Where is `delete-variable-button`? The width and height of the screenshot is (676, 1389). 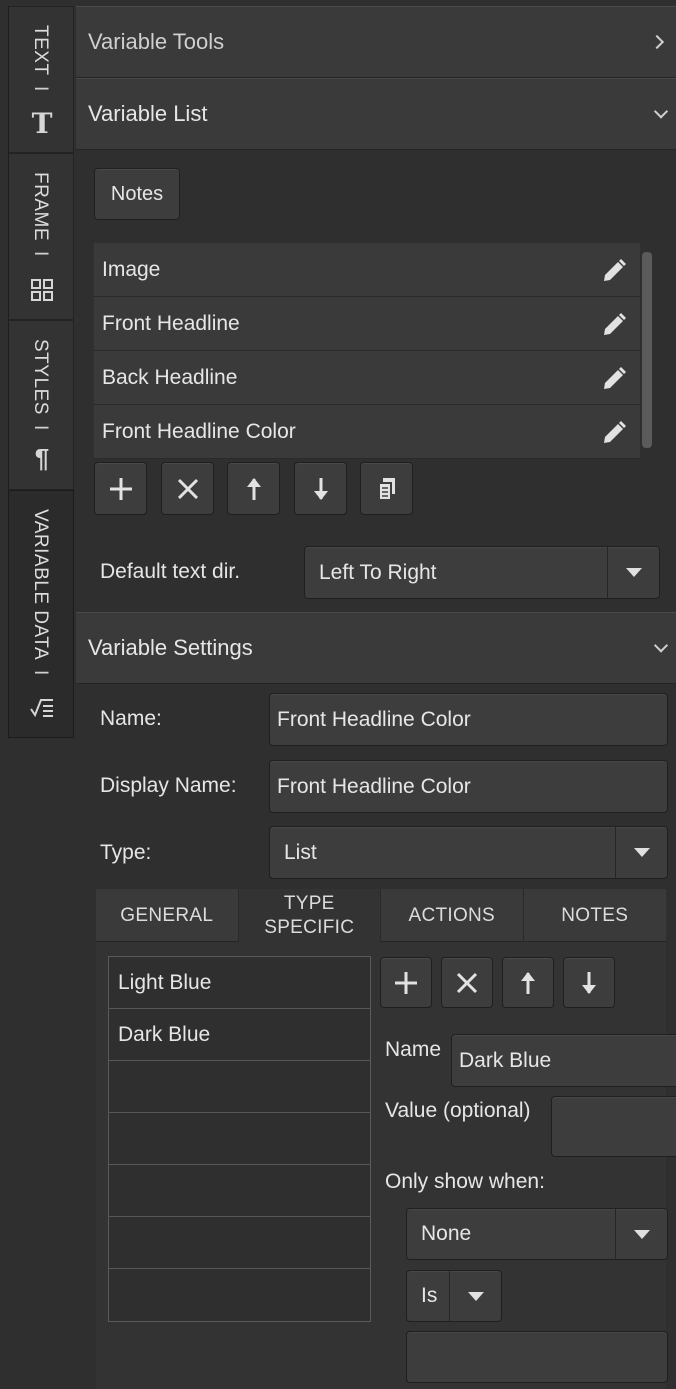
delete-variable-button is located at coordinates (187, 488).